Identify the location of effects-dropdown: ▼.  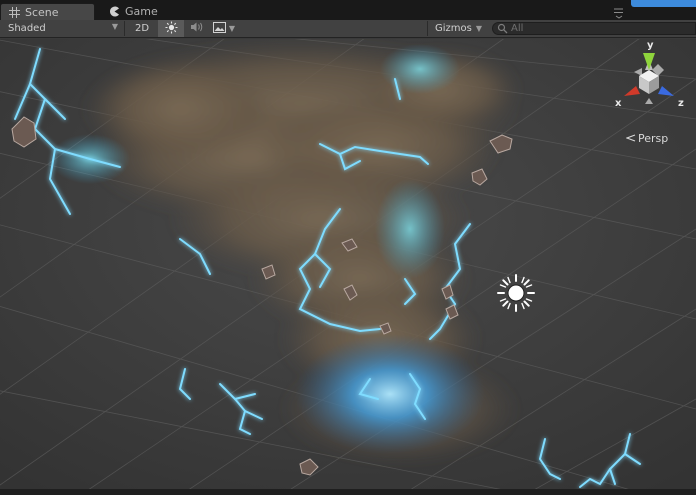
(224, 28).